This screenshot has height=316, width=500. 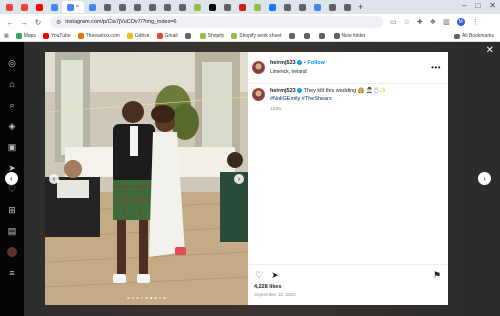 What do you see at coordinates (12, 210) in the screenshot?
I see `create-icon: ⊞` at bounding box center [12, 210].